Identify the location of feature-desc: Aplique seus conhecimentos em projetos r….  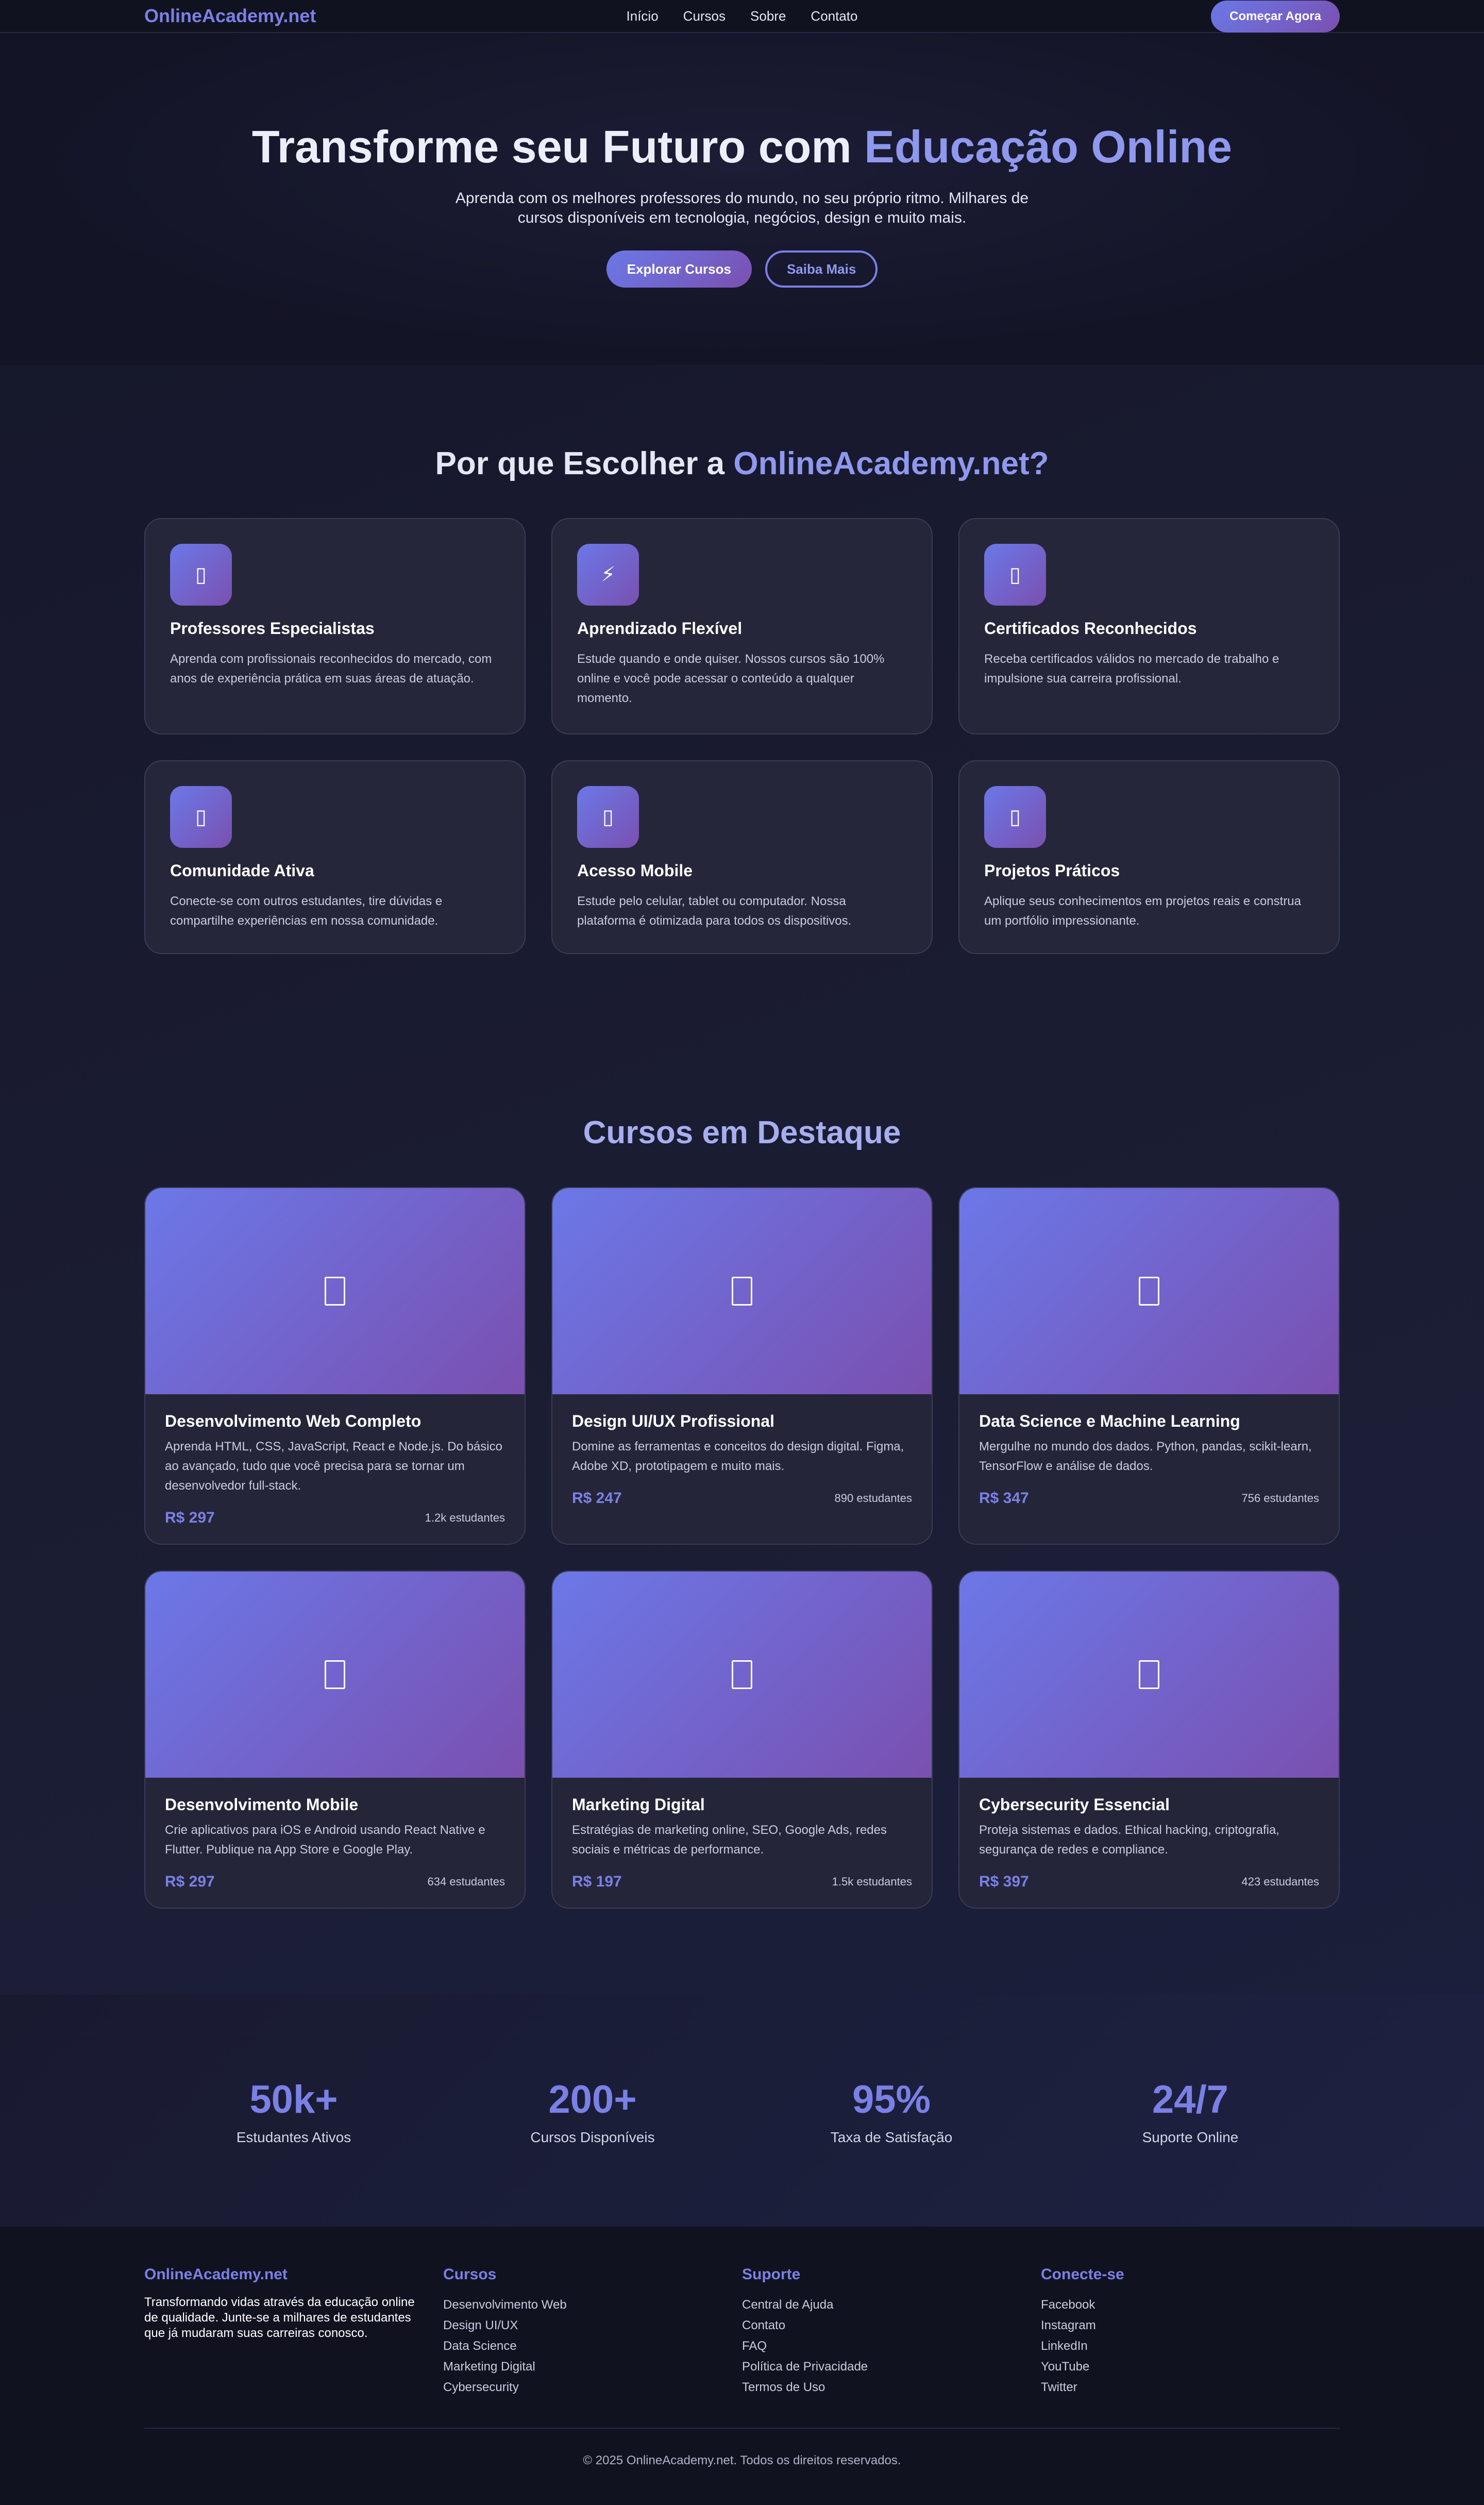
(1142, 911).